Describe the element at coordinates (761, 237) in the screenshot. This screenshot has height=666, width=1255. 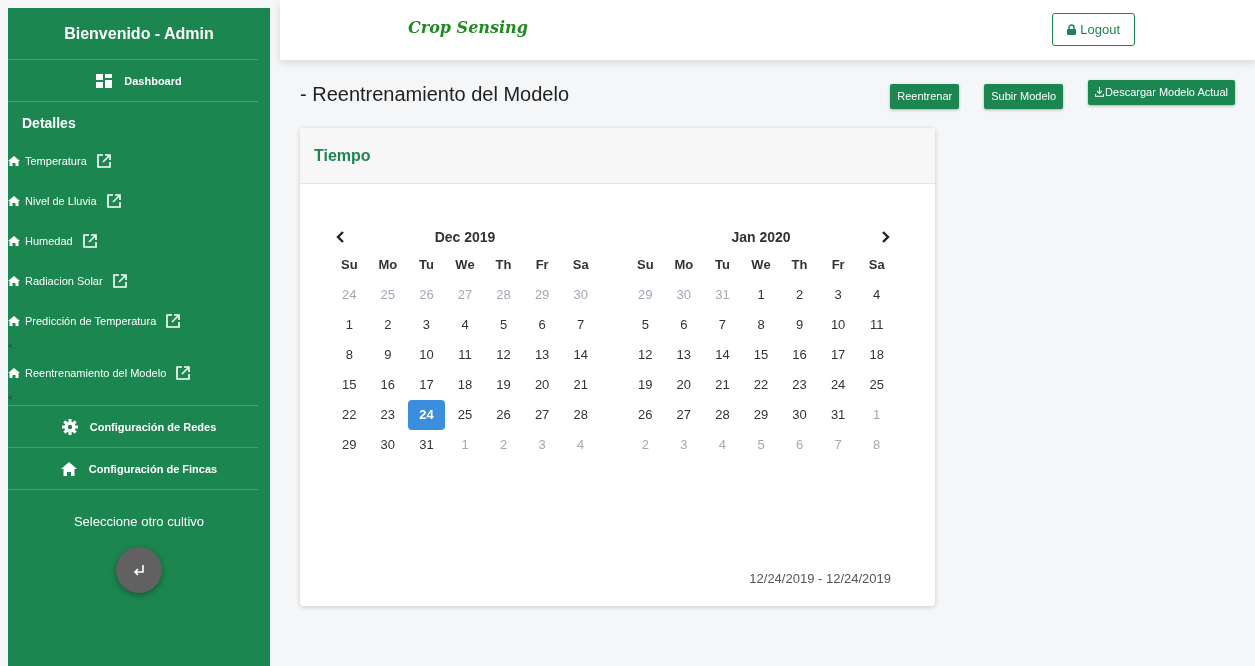
I see `month-label: Jan 2020` at that location.